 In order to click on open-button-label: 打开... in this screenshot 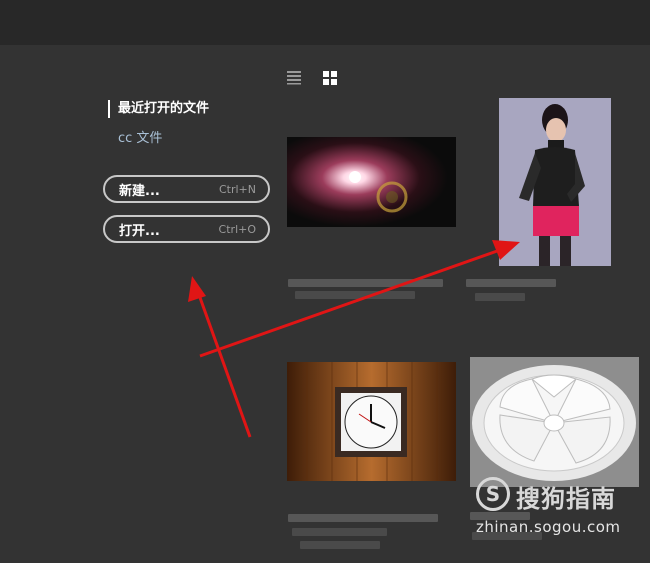, I will do `click(139, 231)`.